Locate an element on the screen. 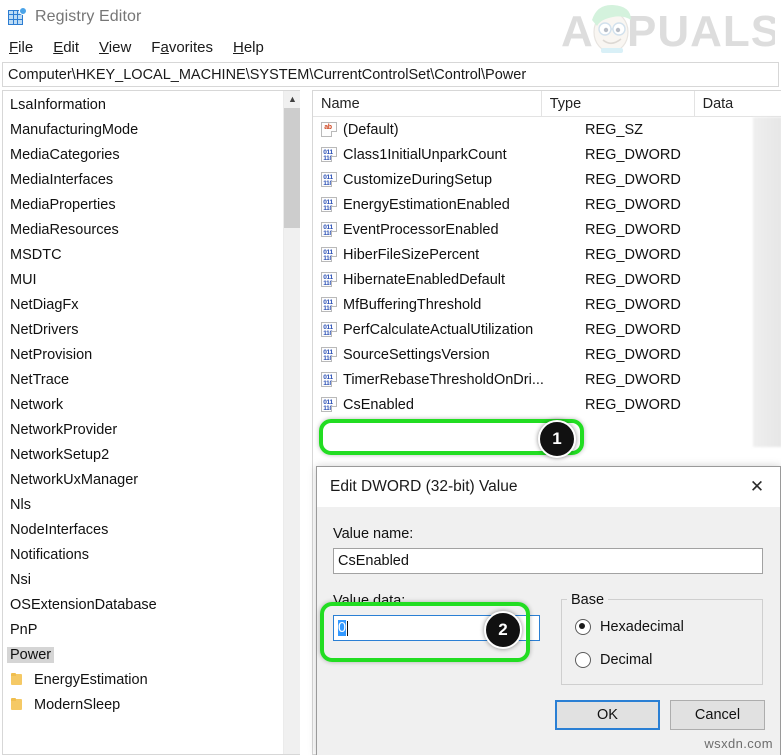  scroll-up-icon: ▲ is located at coordinates (292, 99).